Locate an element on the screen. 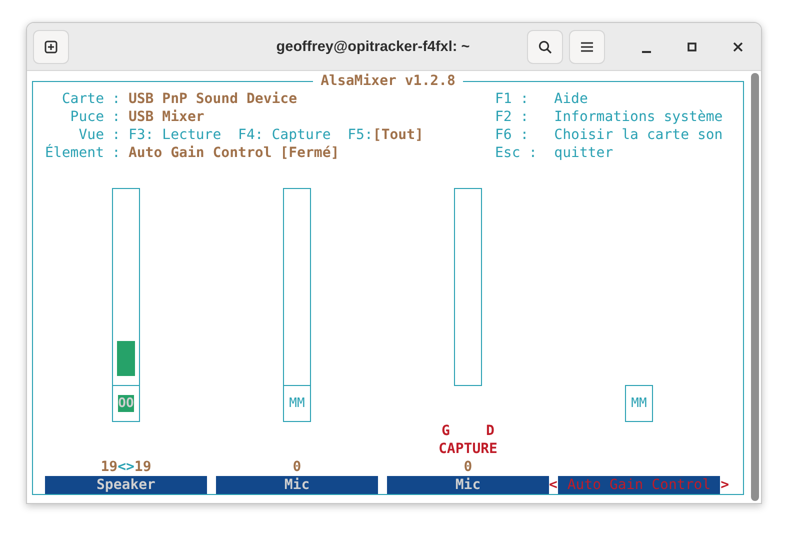 The width and height of the screenshot is (788, 533). plus-icon is located at coordinates (51, 47).